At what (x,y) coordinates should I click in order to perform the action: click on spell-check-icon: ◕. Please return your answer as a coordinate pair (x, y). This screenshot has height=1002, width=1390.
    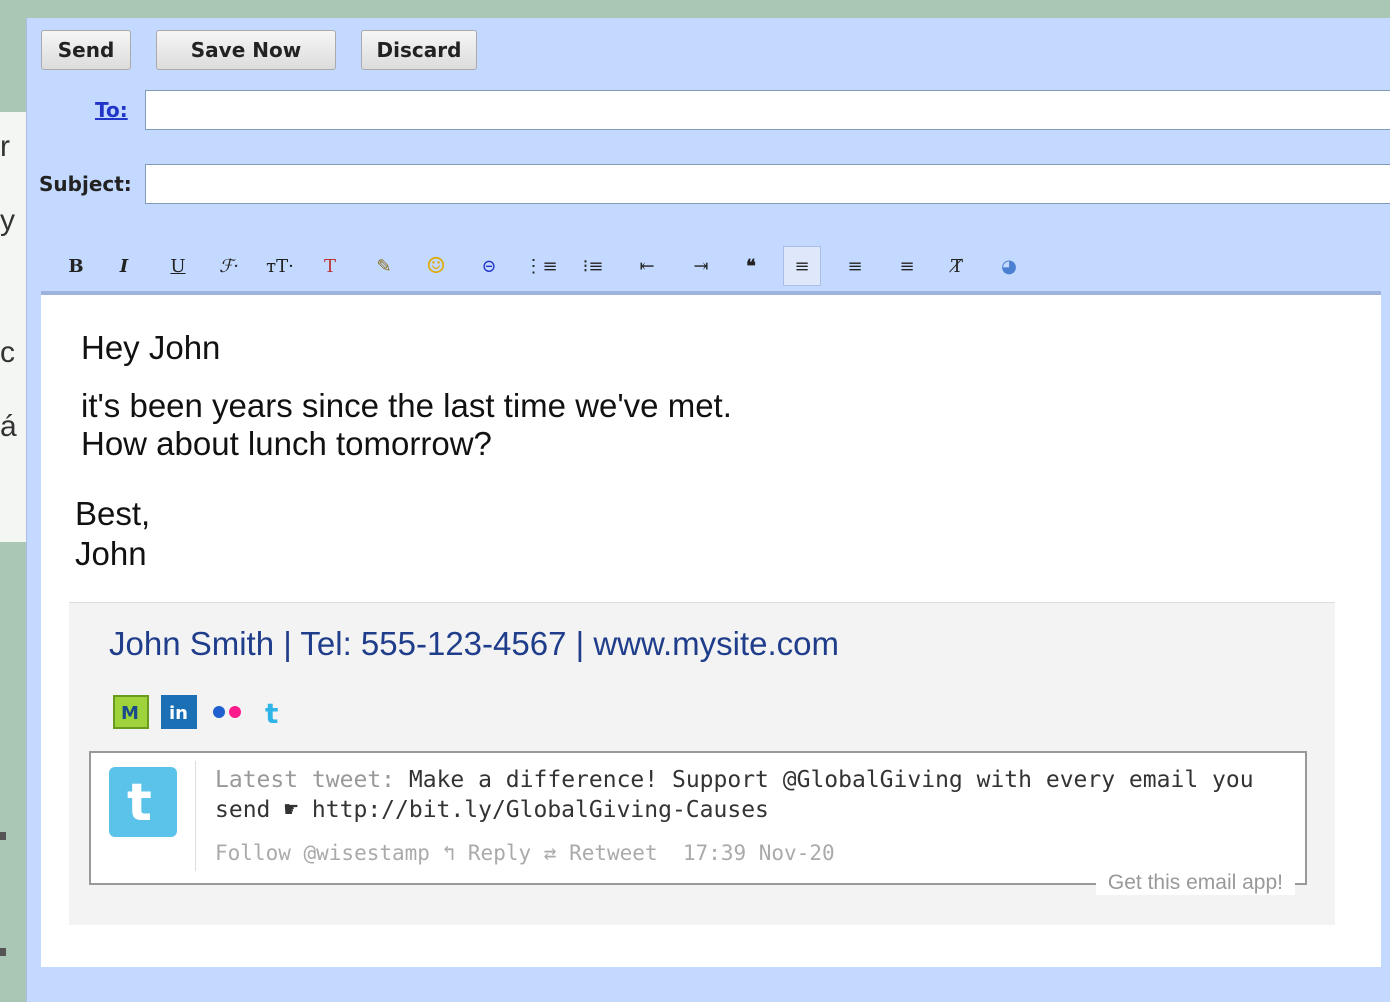
    Looking at the image, I should click on (1009, 266).